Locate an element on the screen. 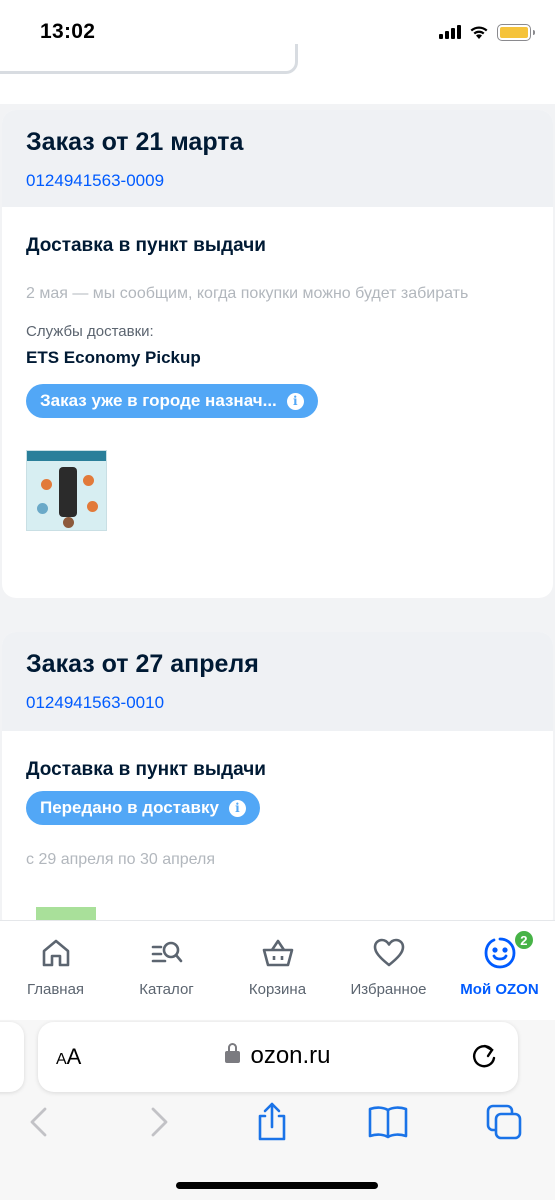  tab-label: Главная is located at coordinates (55, 989).